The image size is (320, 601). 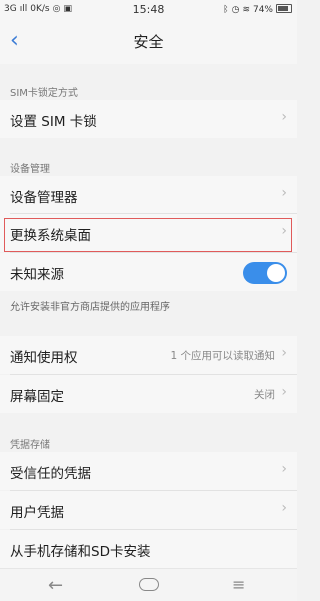 I want to click on section-label-device: 设备管理, so click(x=30, y=169).